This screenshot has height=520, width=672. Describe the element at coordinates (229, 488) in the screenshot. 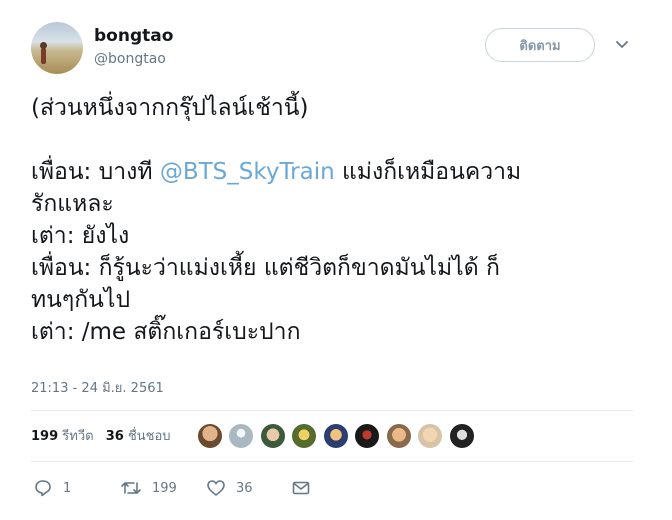

I see `like-button: 36` at that location.